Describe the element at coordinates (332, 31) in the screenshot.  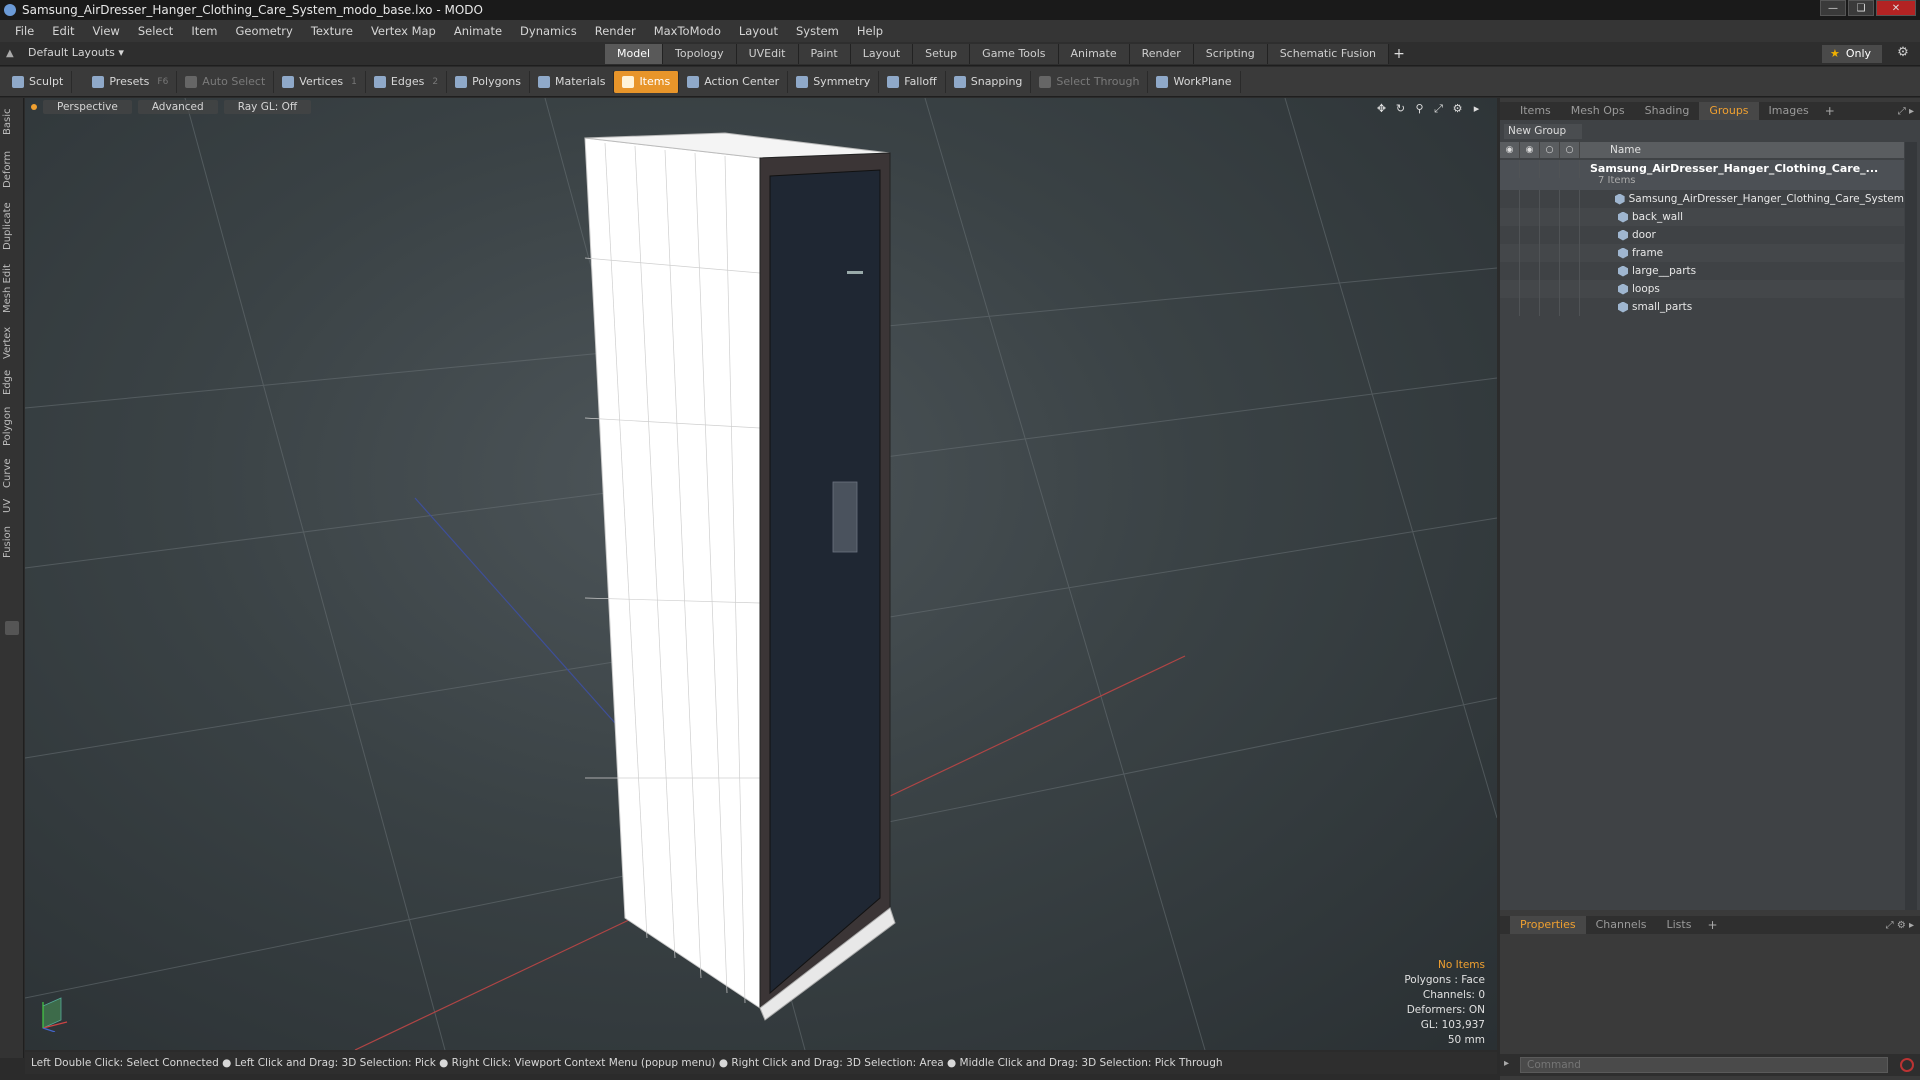
I see `menu-texture: Texture` at that location.